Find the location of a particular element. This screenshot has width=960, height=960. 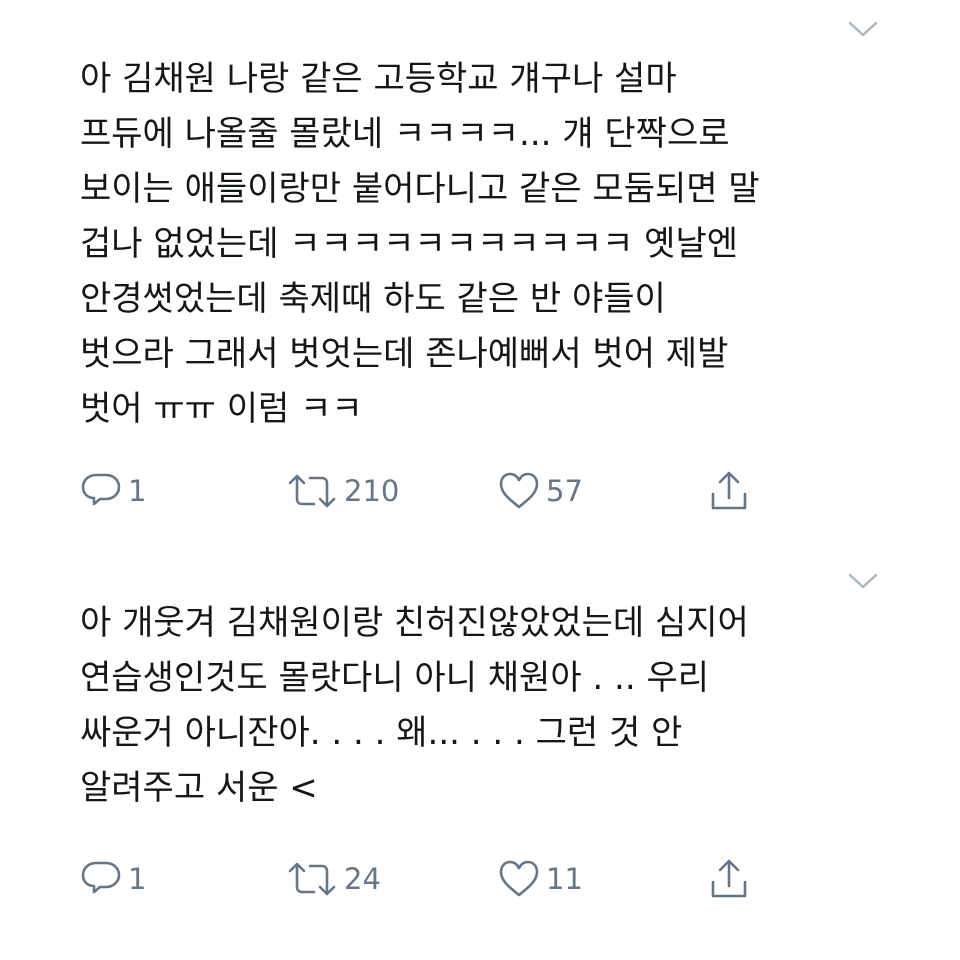

retweet-button: 24 is located at coordinates (333, 879).